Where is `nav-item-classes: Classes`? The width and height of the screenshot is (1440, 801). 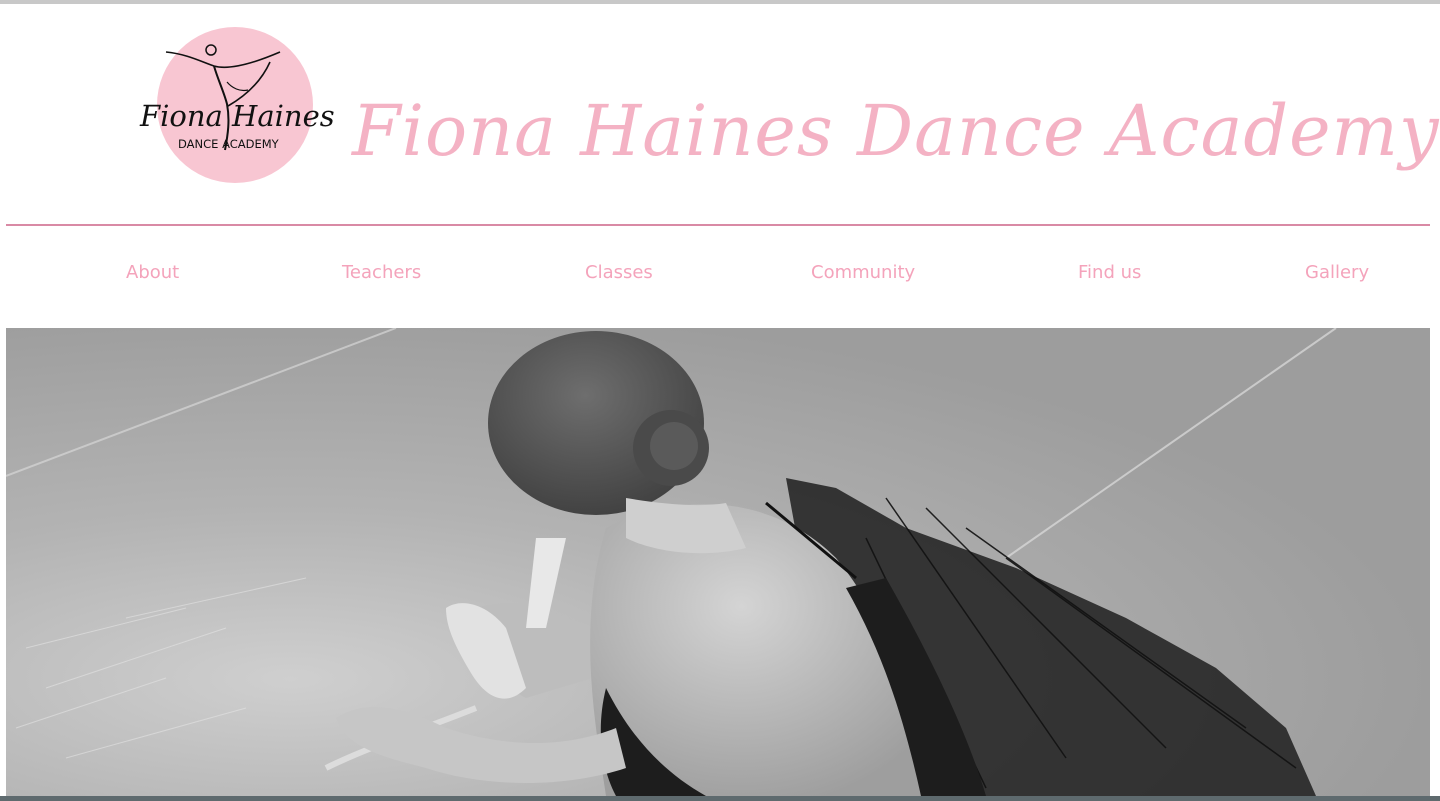
nav-item-classes: Classes is located at coordinates (619, 272).